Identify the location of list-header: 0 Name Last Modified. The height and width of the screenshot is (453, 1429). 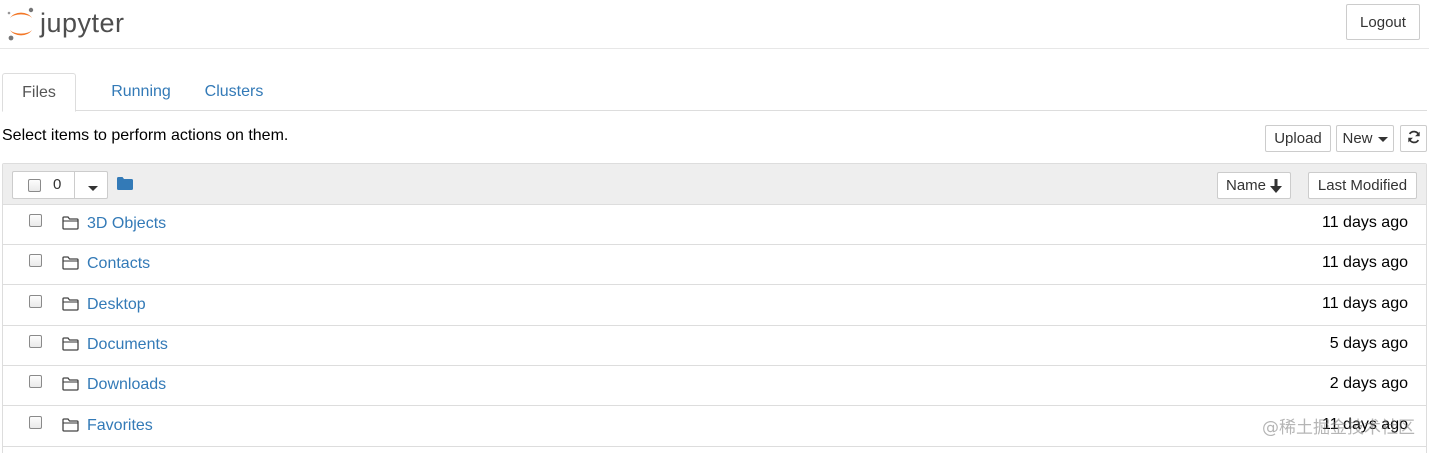
(714, 184).